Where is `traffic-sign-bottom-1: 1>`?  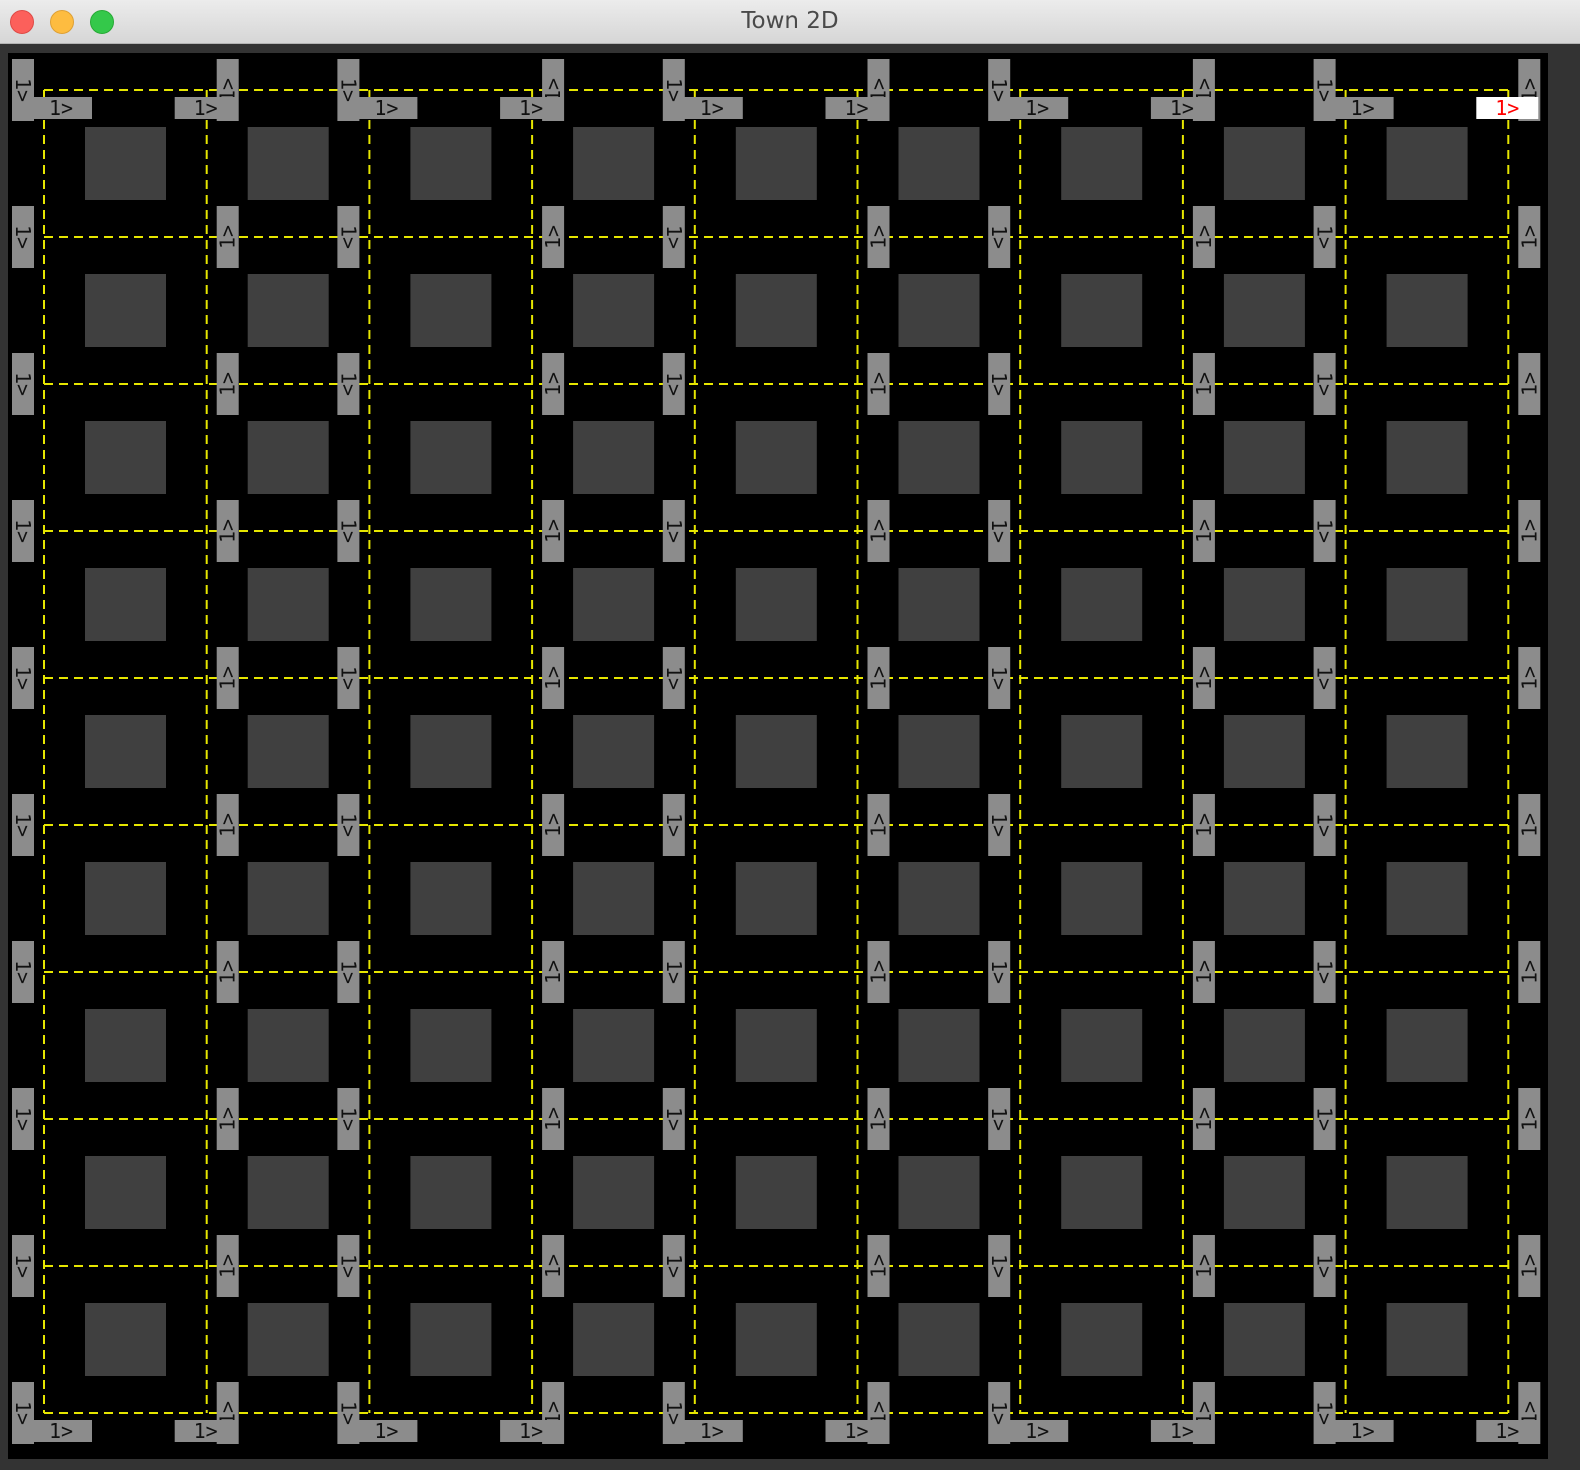 traffic-sign-bottom-1: 1> is located at coordinates (61, 1431).